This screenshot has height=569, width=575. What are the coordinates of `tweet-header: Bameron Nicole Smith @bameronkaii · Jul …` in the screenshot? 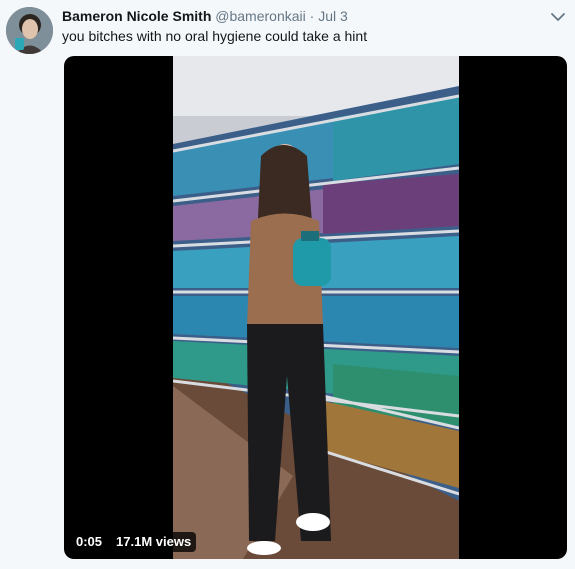 It's located at (303, 16).